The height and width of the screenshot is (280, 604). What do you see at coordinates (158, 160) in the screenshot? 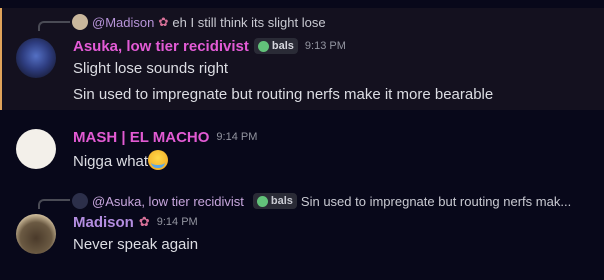
I see `crying-face-icon` at bounding box center [158, 160].